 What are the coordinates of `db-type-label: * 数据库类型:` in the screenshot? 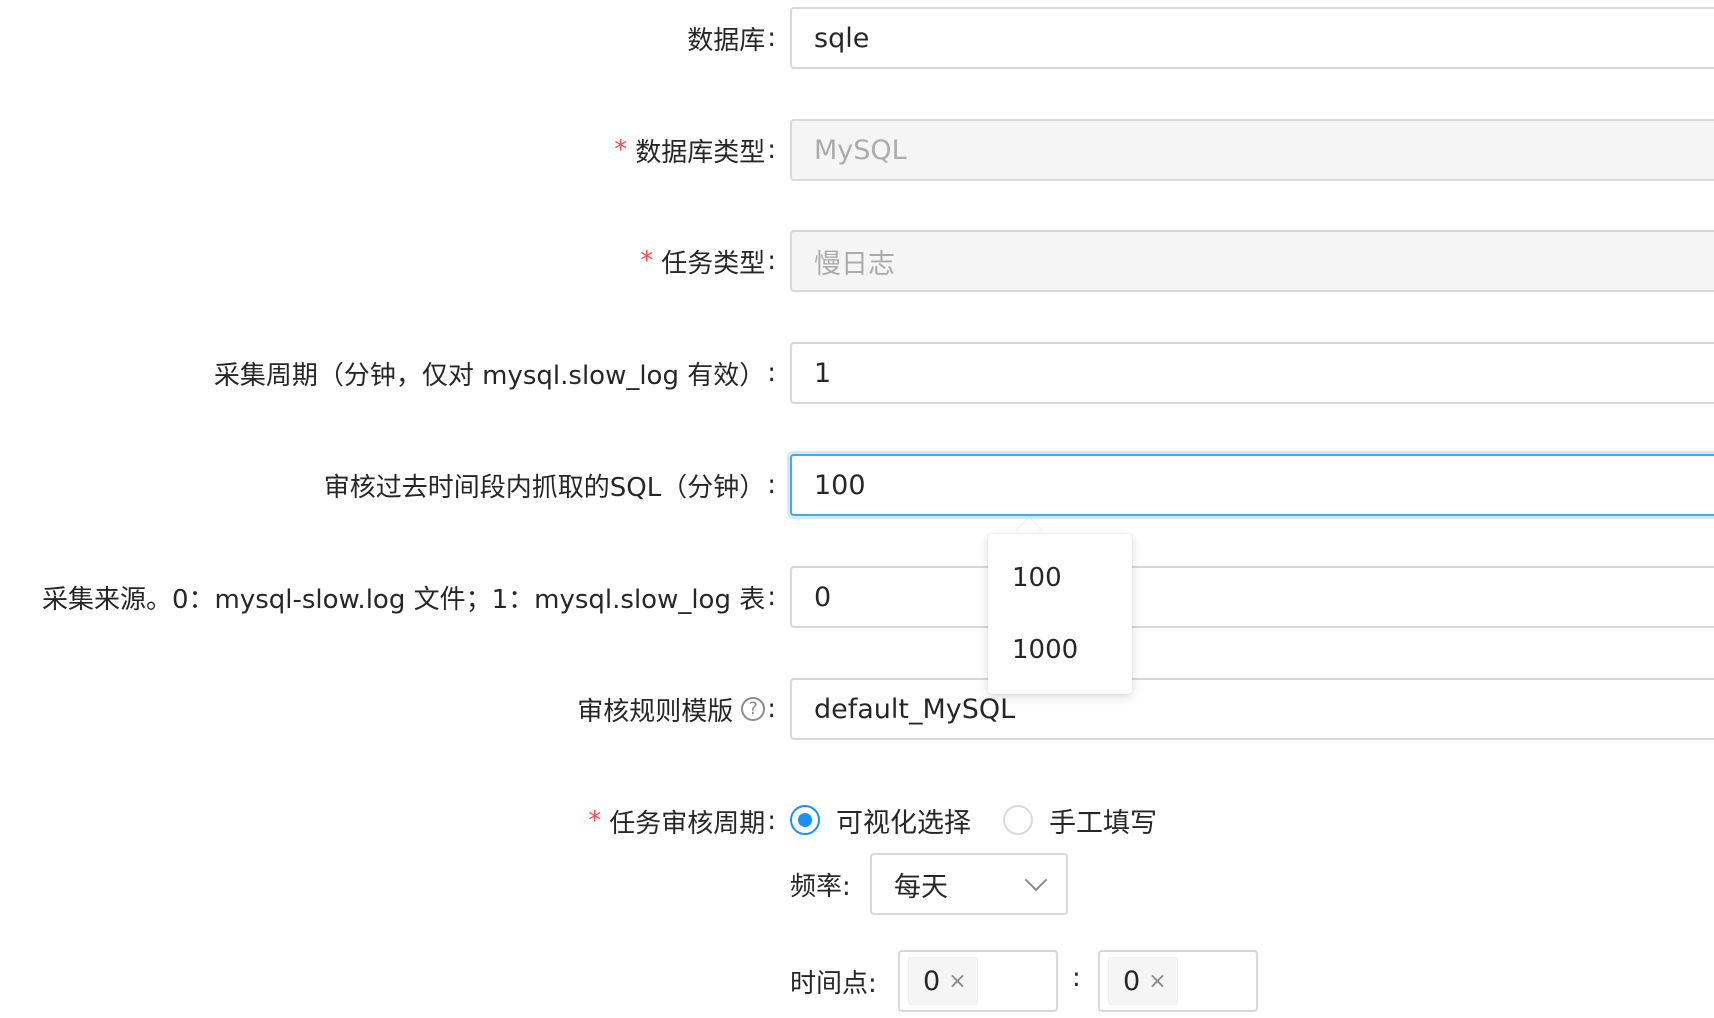 It's located at (695, 151).